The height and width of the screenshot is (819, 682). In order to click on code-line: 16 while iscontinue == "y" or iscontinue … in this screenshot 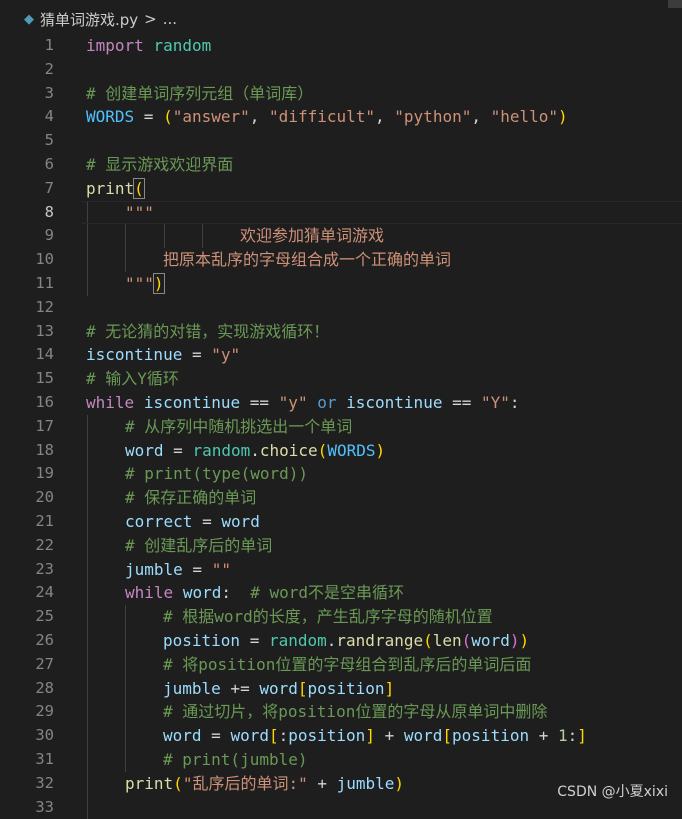, I will do `click(341, 403)`.